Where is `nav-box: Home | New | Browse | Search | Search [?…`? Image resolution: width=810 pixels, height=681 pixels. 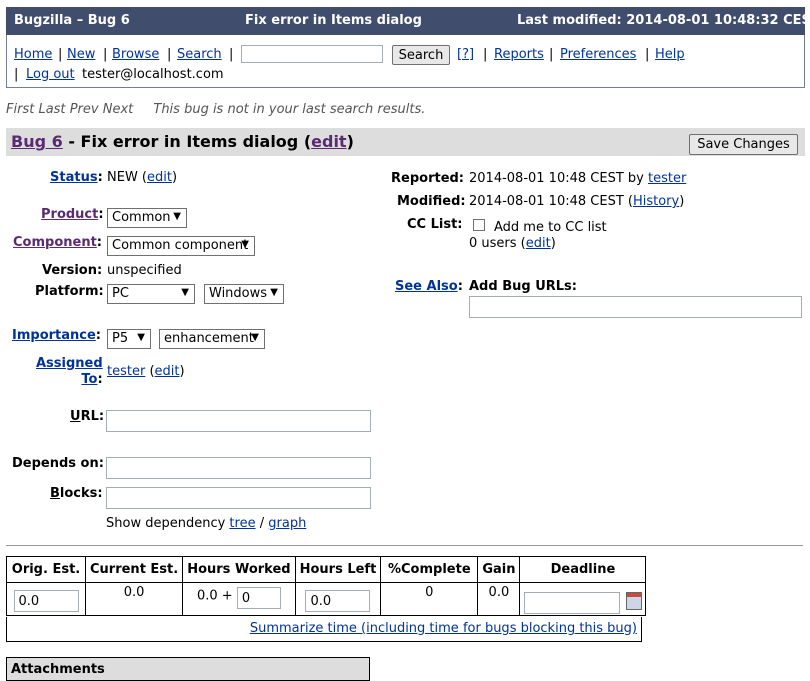
nav-box: Home | New | Browse | Search | Search [?… is located at coordinates (405, 61).